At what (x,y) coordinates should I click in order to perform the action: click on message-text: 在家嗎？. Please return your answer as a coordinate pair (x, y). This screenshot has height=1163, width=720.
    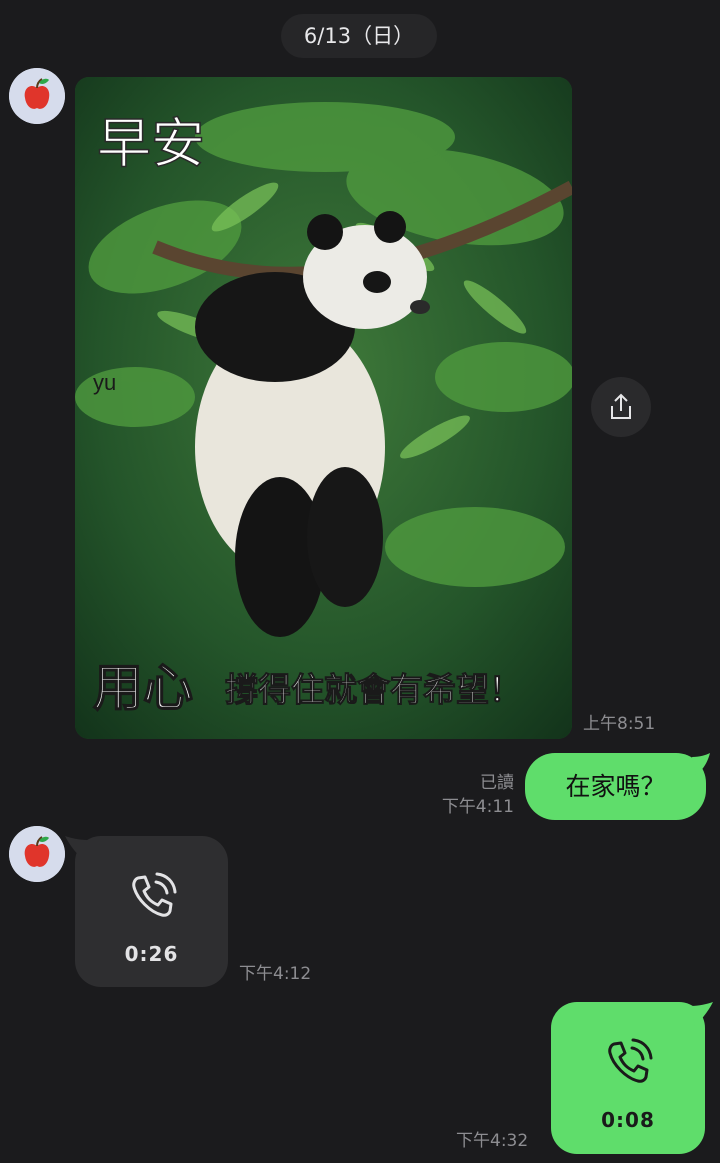
    Looking at the image, I should click on (615, 786).